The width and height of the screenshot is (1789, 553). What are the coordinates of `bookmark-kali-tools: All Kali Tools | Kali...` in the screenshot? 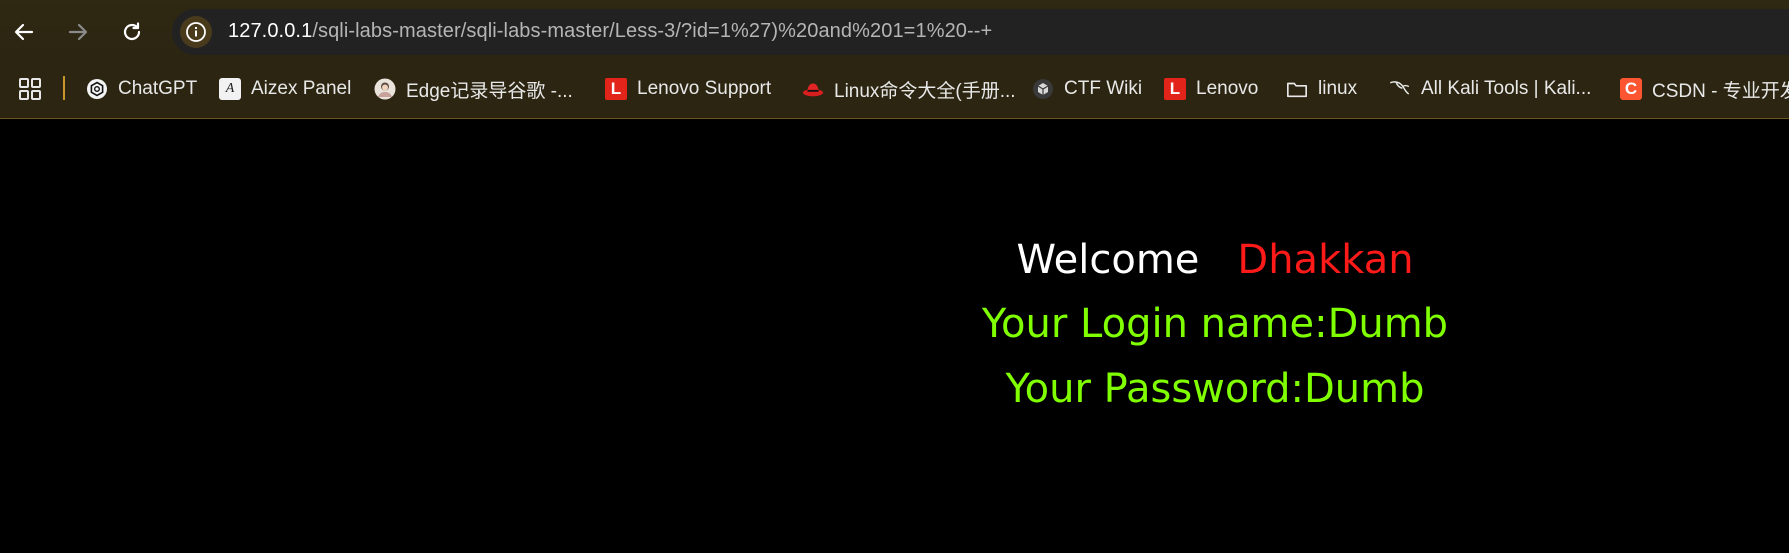 It's located at (1490, 89).